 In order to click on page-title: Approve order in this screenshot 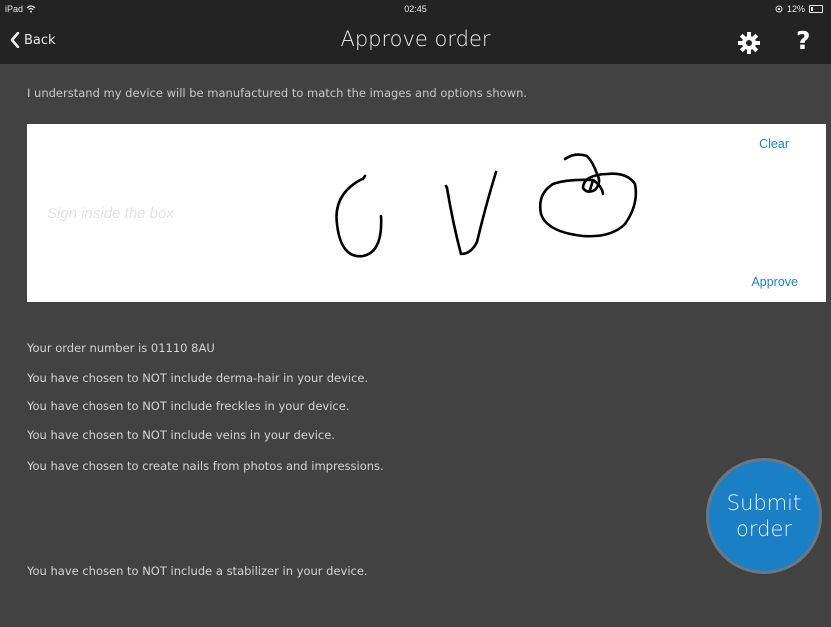, I will do `click(415, 39)`.